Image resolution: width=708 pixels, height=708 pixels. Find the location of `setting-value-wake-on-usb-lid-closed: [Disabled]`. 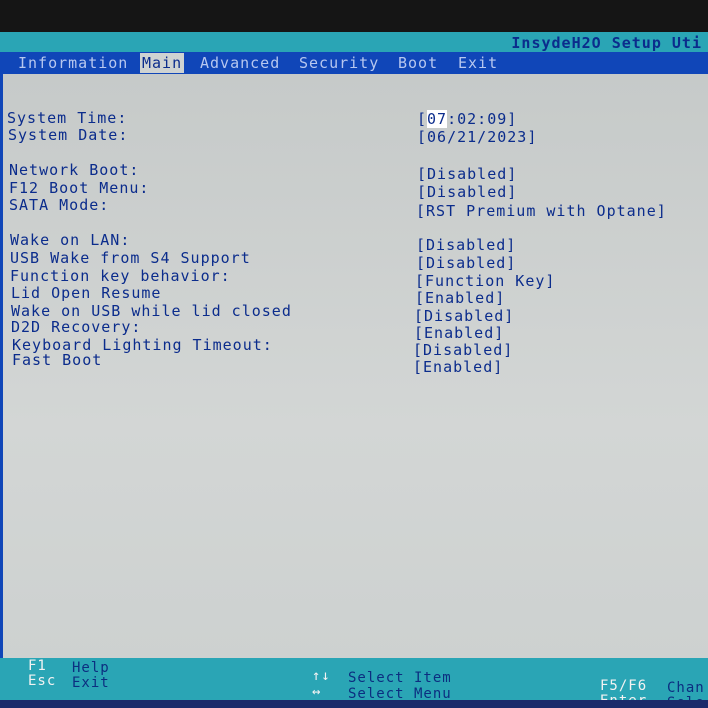

setting-value-wake-on-usb-lid-closed: [Disabled] is located at coordinates (464, 316).